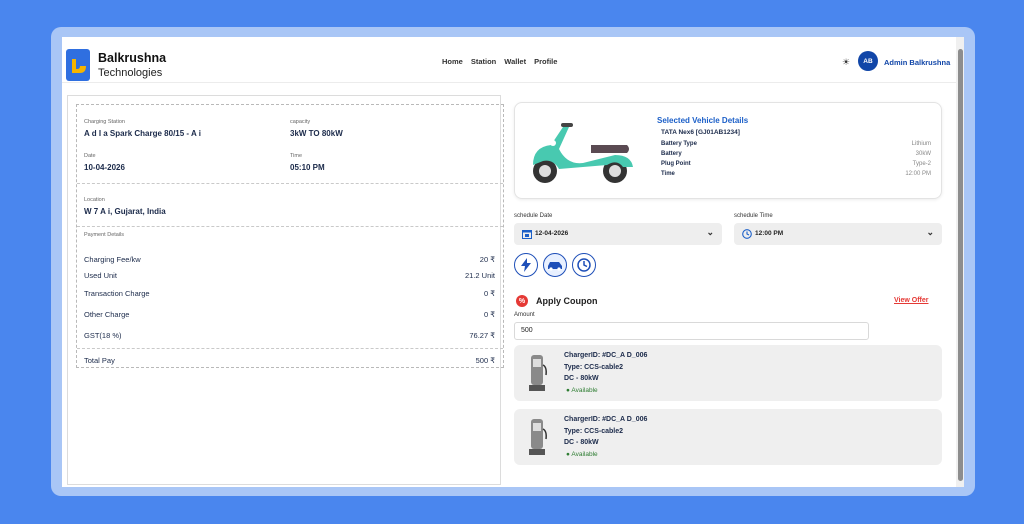 The image size is (1024, 524). I want to click on main-nav: Home Station Wallet Profile, so click(499, 61).